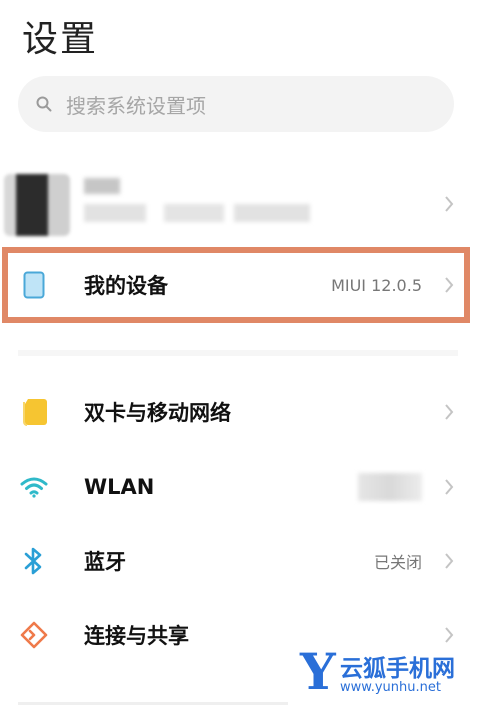 This screenshot has height=712, width=478. What do you see at coordinates (238, 353) in the screenshot?
I see `section-divider` at bounding box center [238, 353].